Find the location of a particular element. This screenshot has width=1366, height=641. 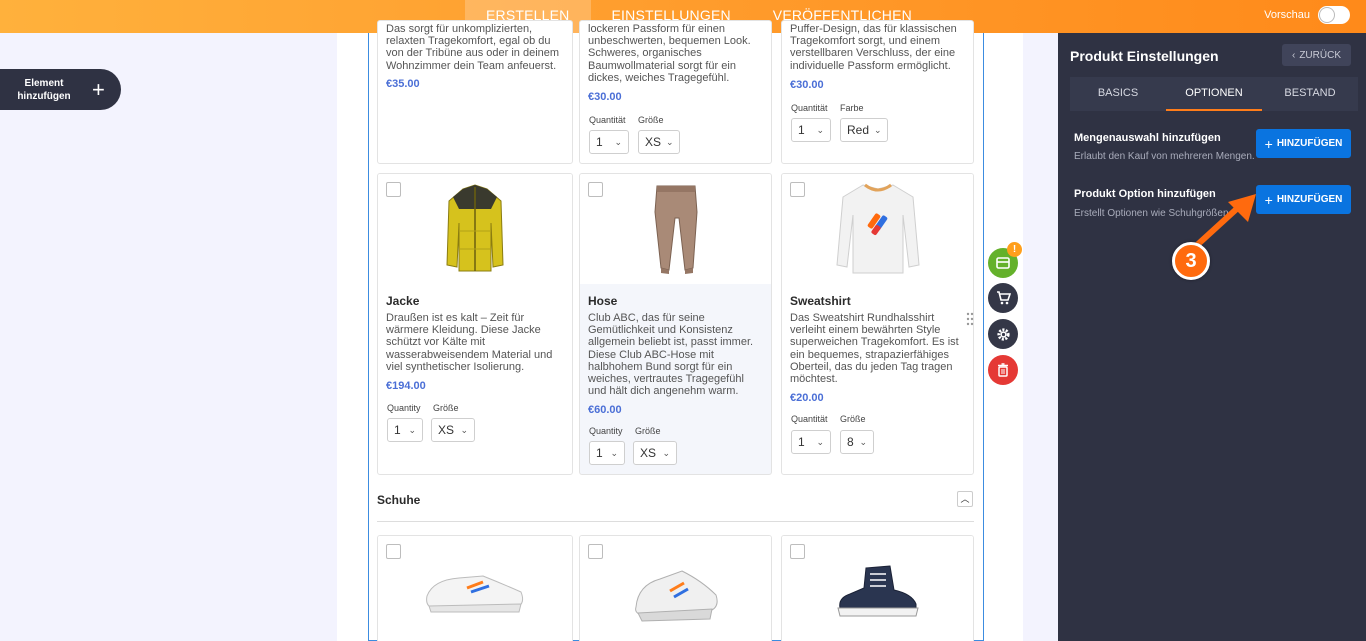

panel-title: Produkt Einstellungen is located at coordinates (1144, 56).